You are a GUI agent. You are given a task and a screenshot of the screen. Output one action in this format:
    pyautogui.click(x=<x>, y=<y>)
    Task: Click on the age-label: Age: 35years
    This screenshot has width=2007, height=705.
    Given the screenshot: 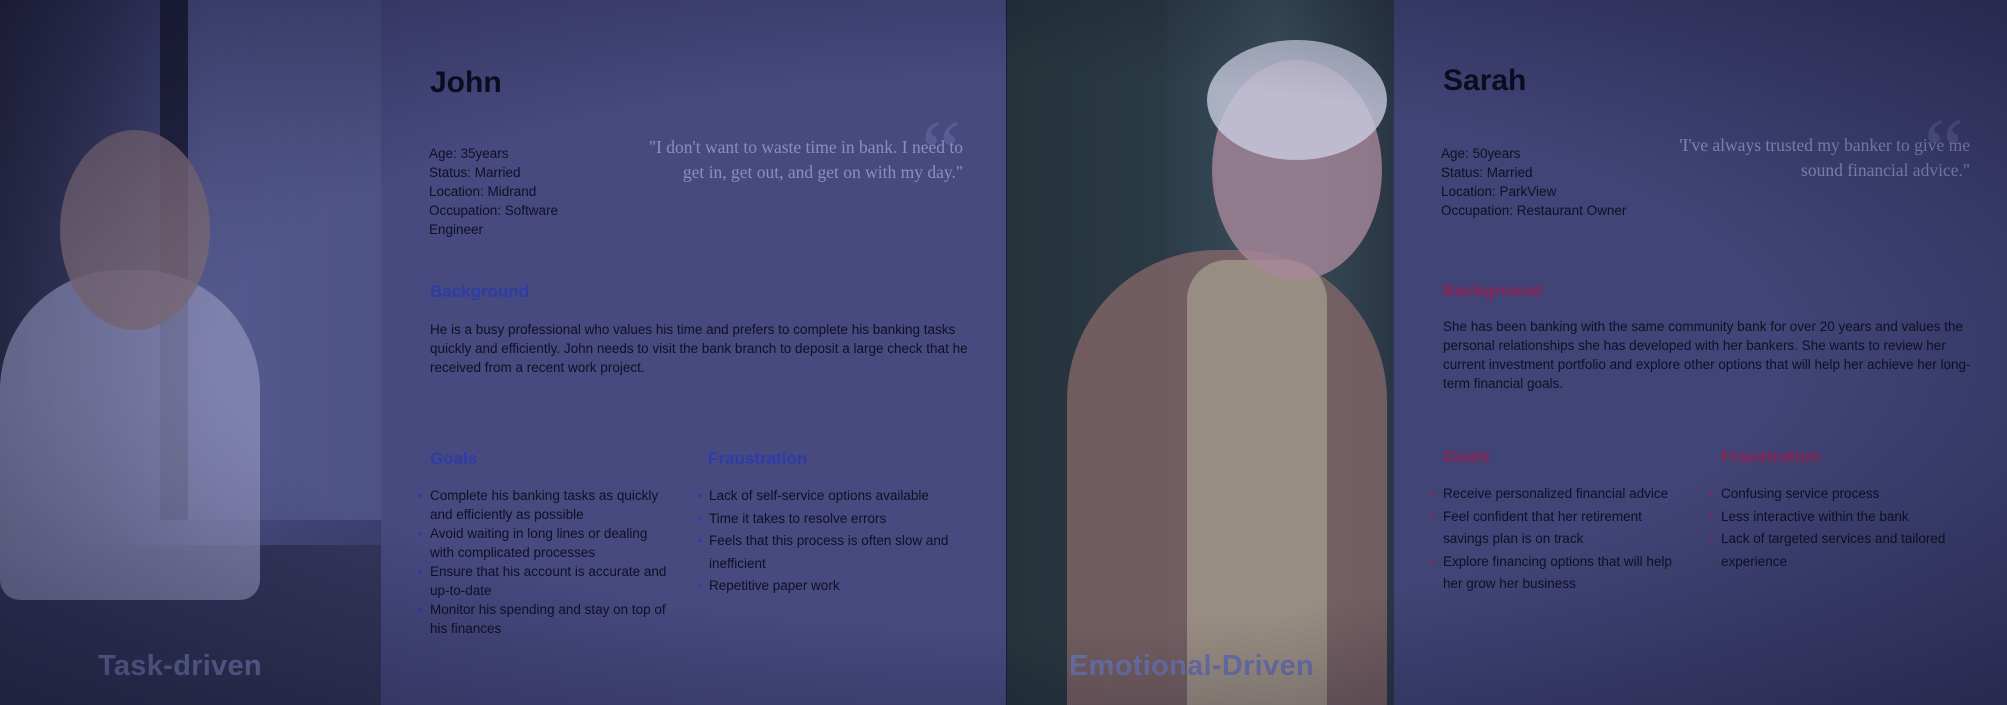 What is the action you would take?
    pyautogui.click(x=469, y=153)
    